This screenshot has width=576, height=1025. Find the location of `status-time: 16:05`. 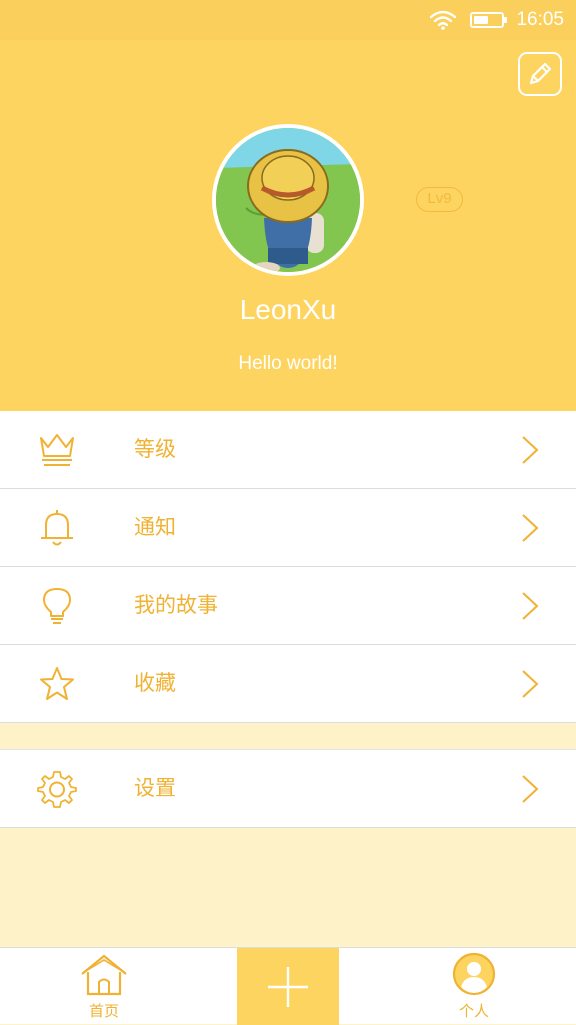

status-time: 16:05 is located at coordinates (540, 19).